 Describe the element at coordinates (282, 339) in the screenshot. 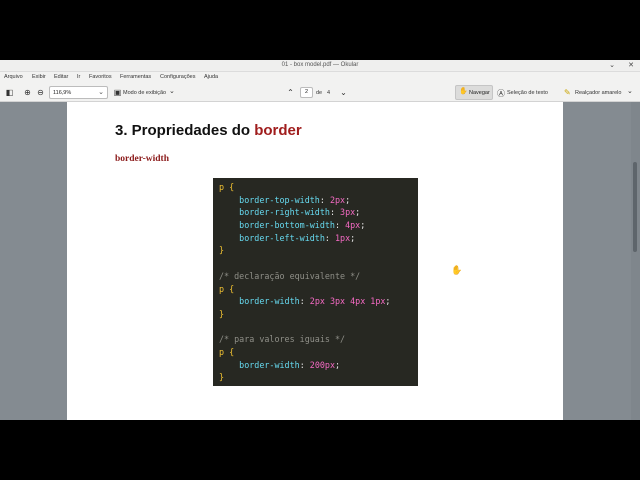

I see `code-token: /* para valores iguais */` at that location.